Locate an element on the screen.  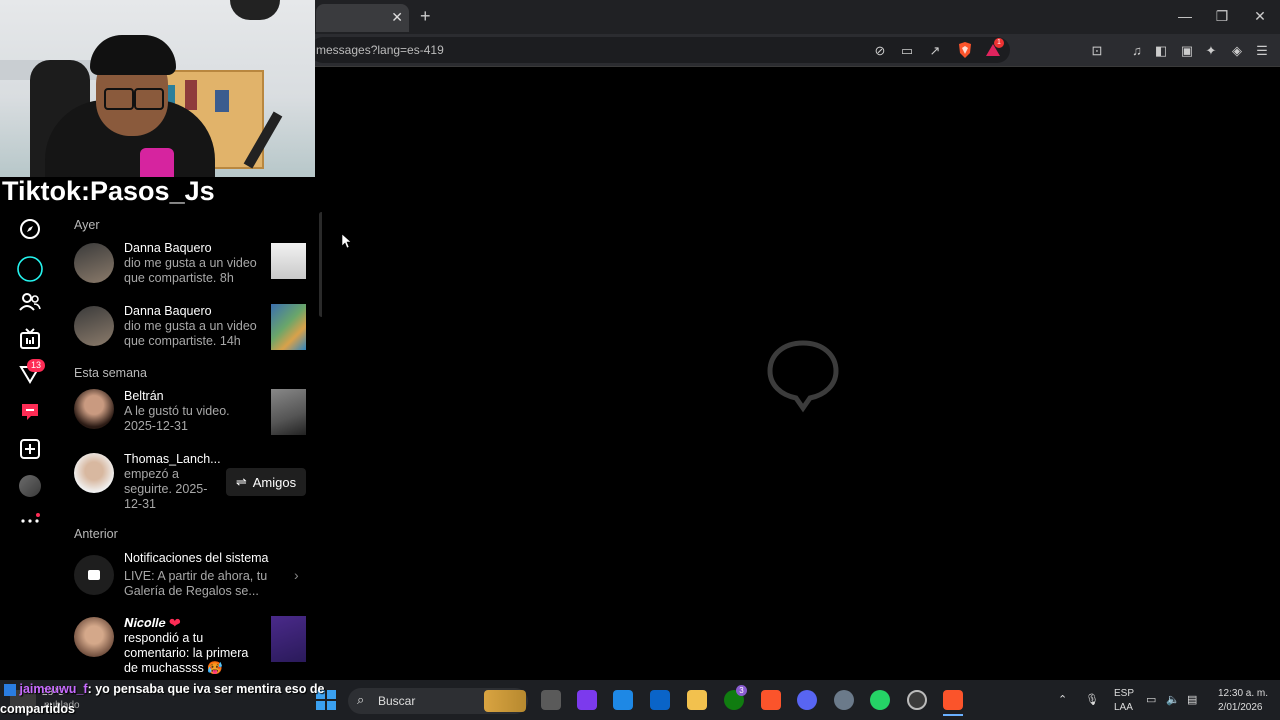
swap-icon: ⇌ is located at coordinates (241, 481).